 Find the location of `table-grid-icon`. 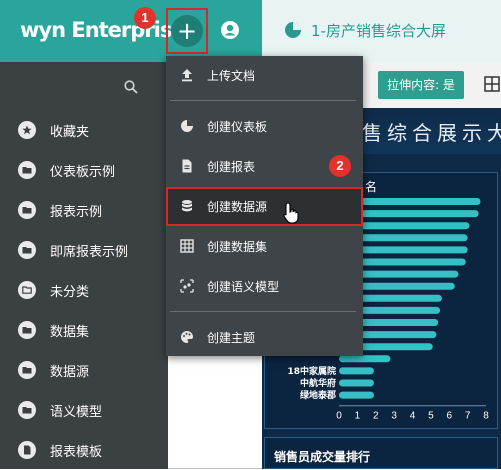

table-grid-icon is located at coordinates (187, 246).